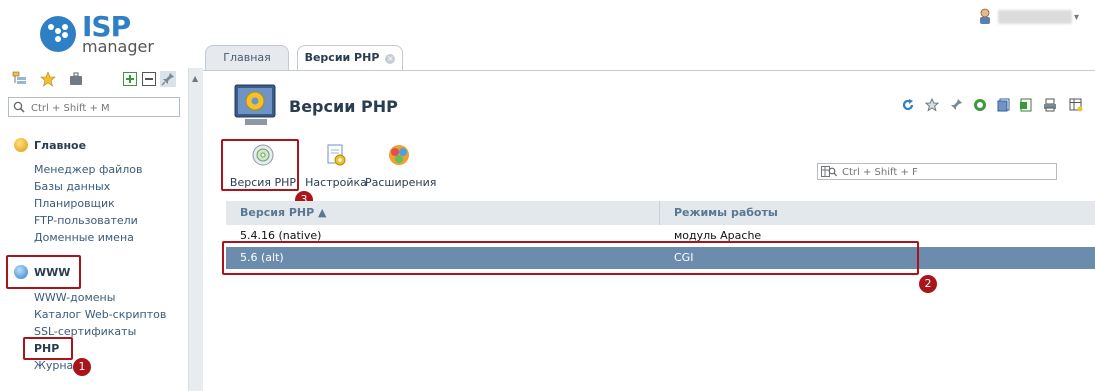 Image resolution: width=1095 pixels, height=391 pixels. What do you see at coordinates (149, 79) in the screenshot?
I see `collapse-all-icon` at bounding box center [149, 79].